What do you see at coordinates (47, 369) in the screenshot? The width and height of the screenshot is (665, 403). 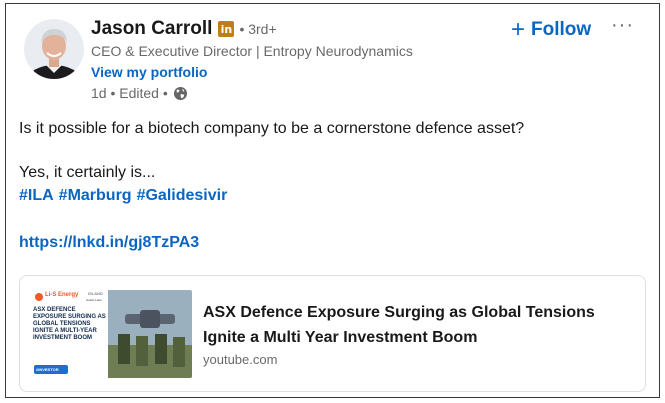 I see `thumb-tag: #INVESTOR` at bounding box center [47, 369].